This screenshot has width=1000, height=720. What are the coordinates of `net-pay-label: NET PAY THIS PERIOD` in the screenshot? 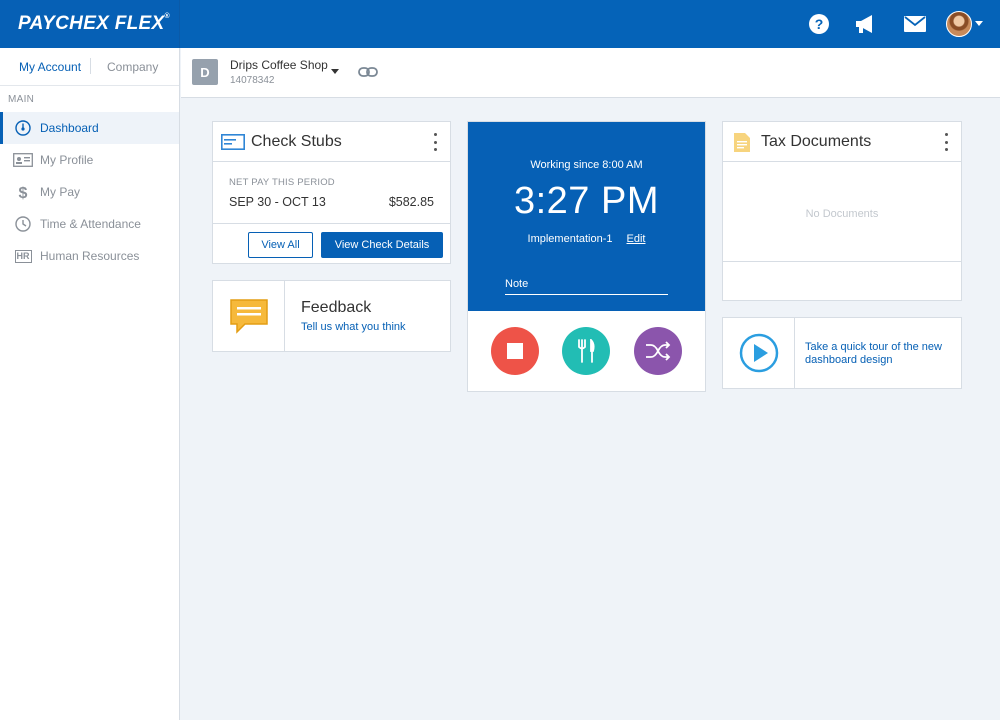 It's located at (282, 182).